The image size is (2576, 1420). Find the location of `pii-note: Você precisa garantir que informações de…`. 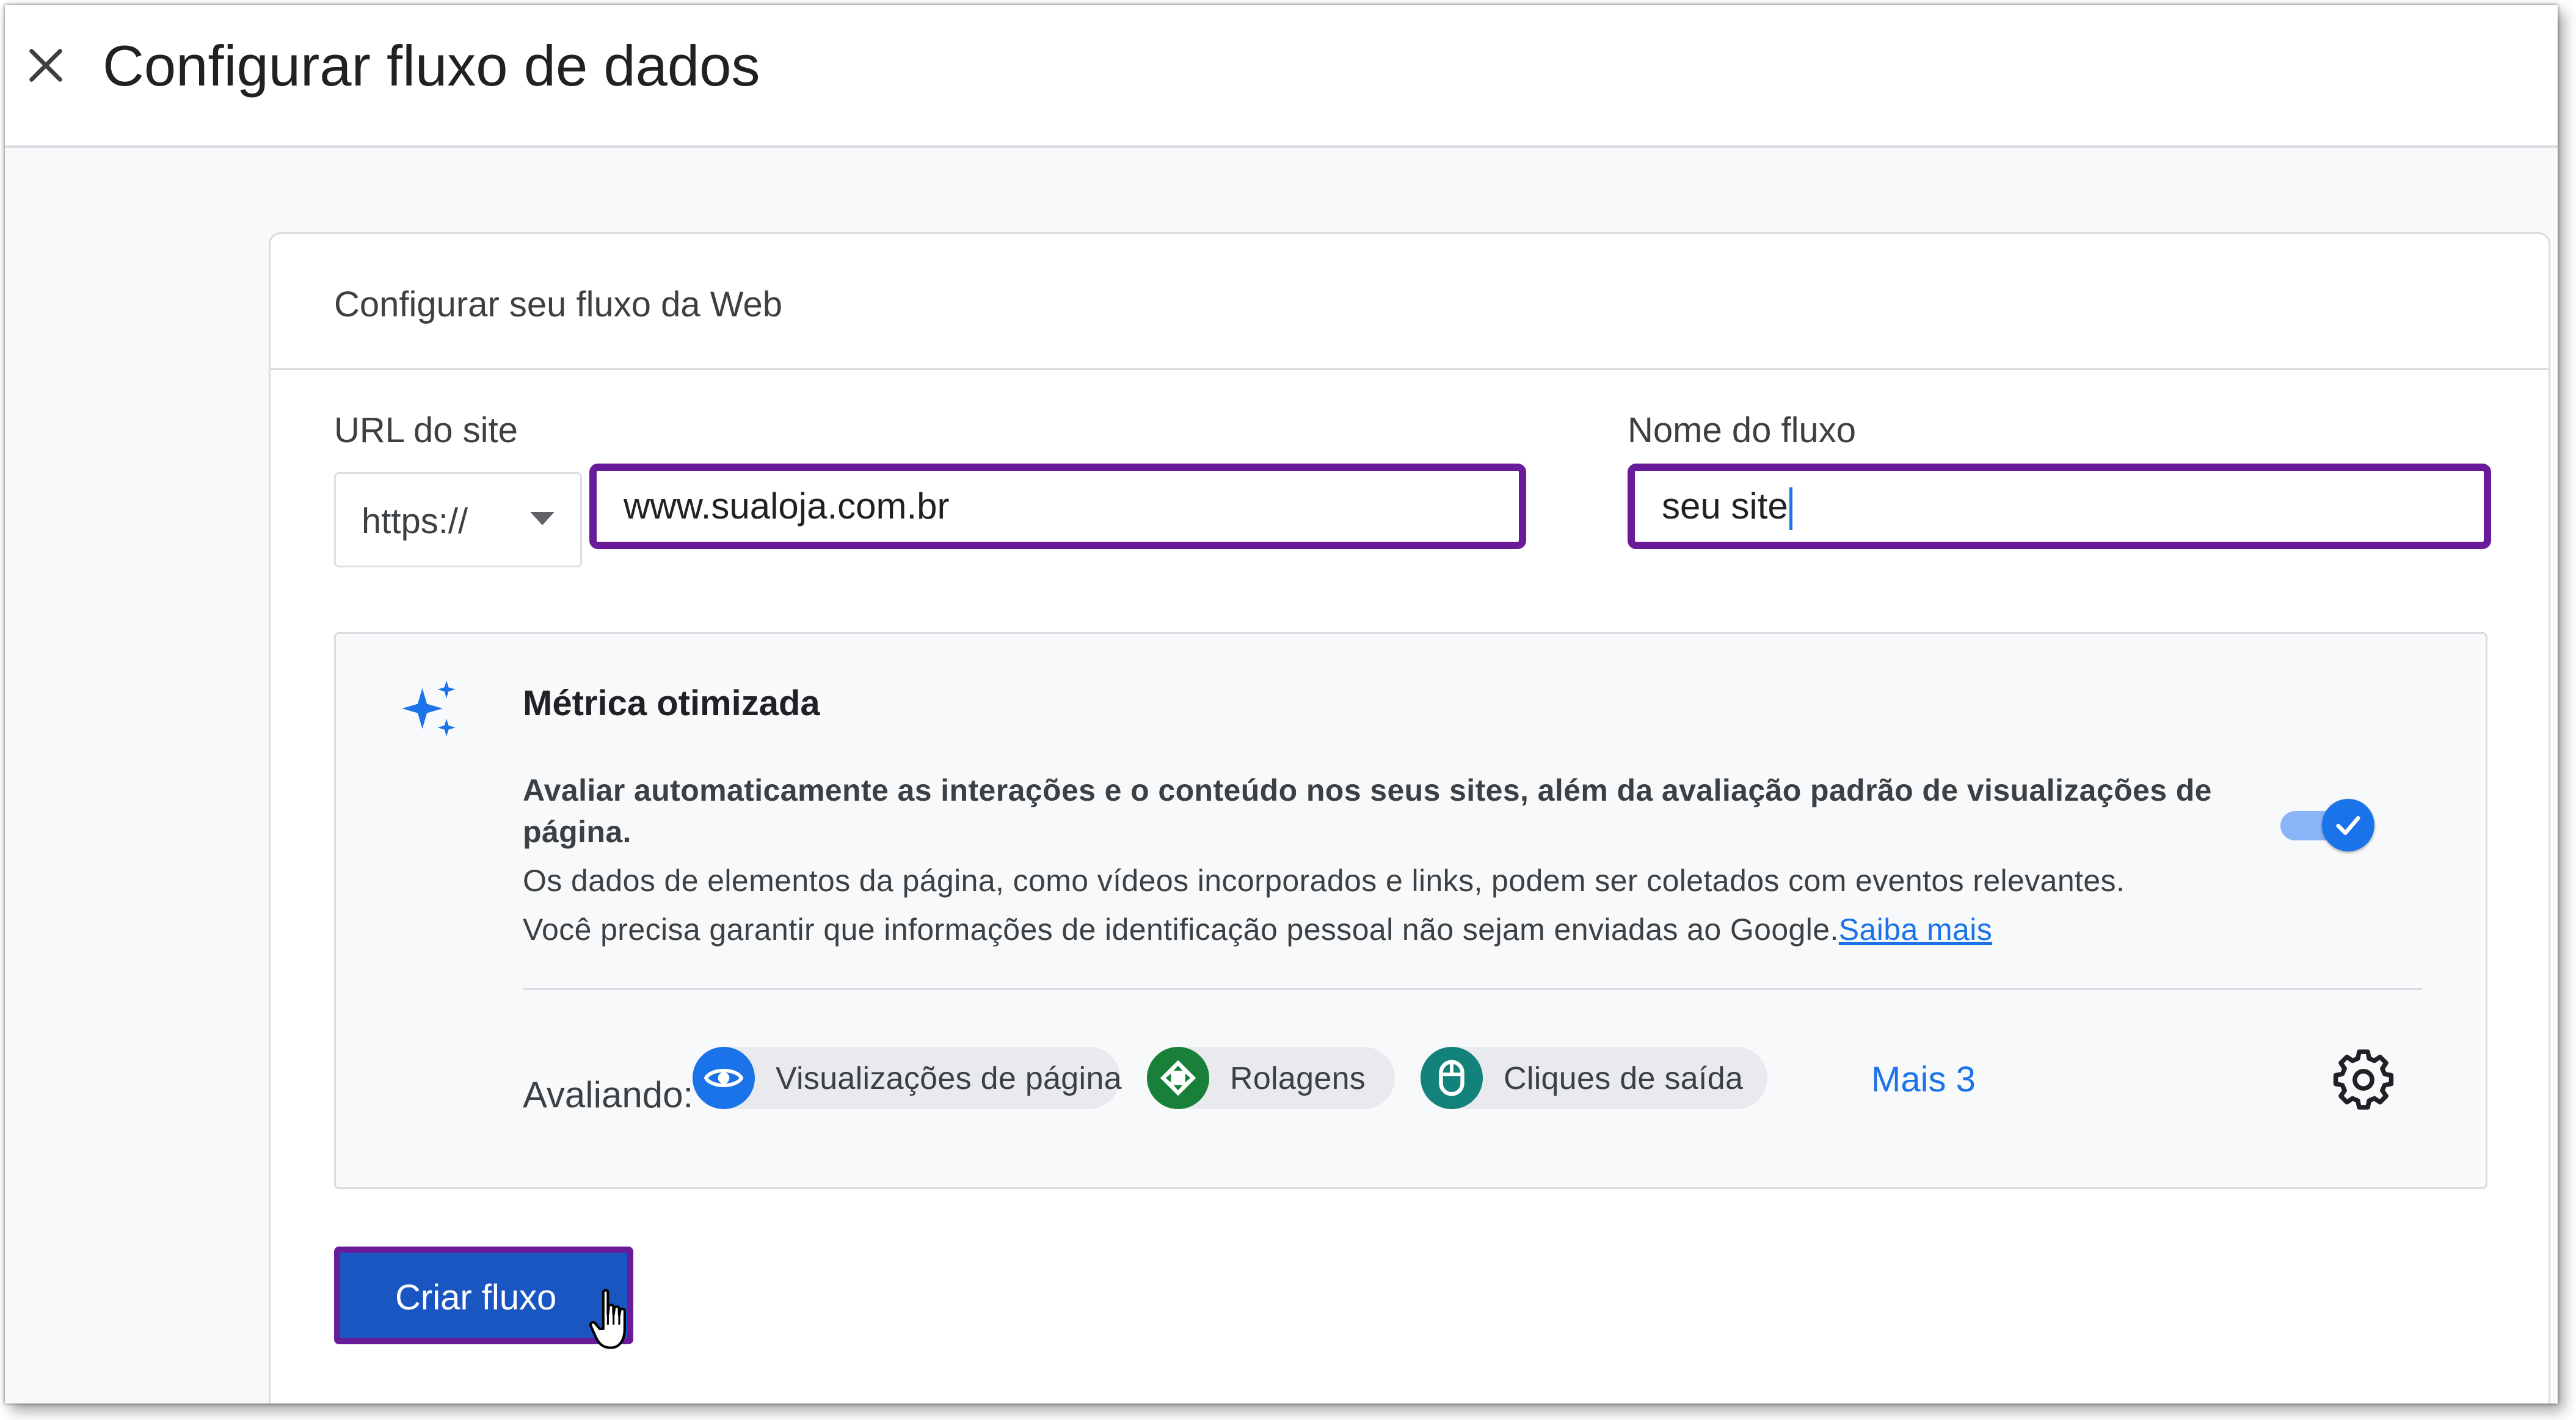

pii-note: Você precisa garantir que informações de… is located at coordinates (1408, 929).